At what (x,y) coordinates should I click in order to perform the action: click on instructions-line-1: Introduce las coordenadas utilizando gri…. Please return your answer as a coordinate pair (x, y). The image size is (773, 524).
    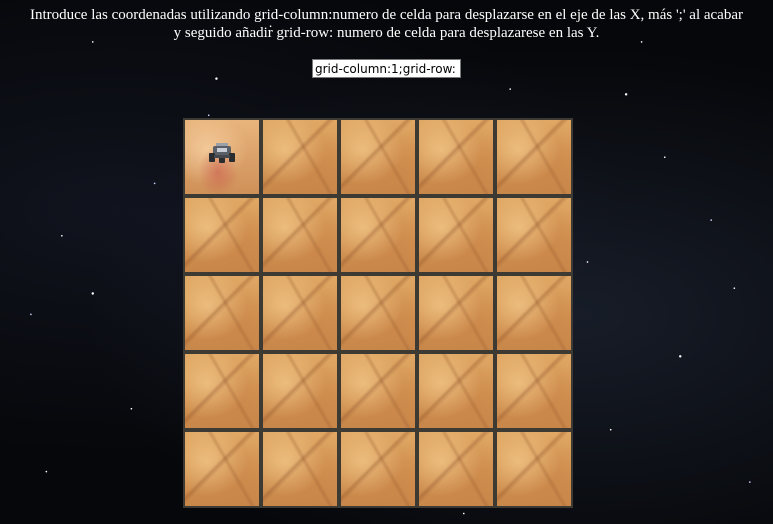
    Looking at the image, I should click on (386, 15).